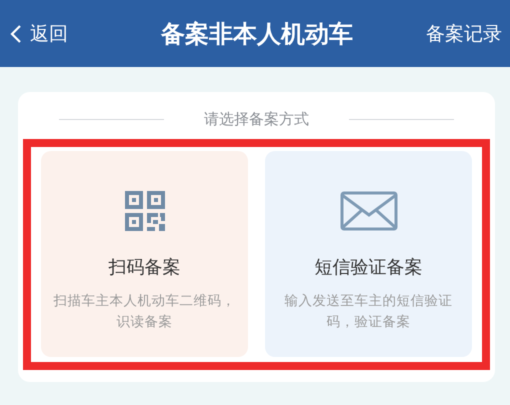 The width and height of the screenshot is (510, 405). What do you see at coordinates (16, 34) in the screenshot?
I see `back-icon` at bounding box center [16, 34].